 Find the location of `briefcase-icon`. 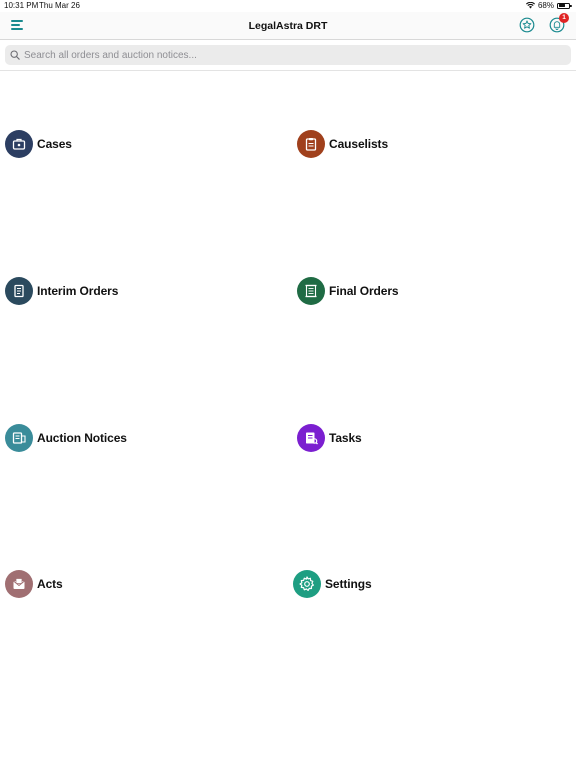

briefcase-icon is located at coordinates (19, 144).